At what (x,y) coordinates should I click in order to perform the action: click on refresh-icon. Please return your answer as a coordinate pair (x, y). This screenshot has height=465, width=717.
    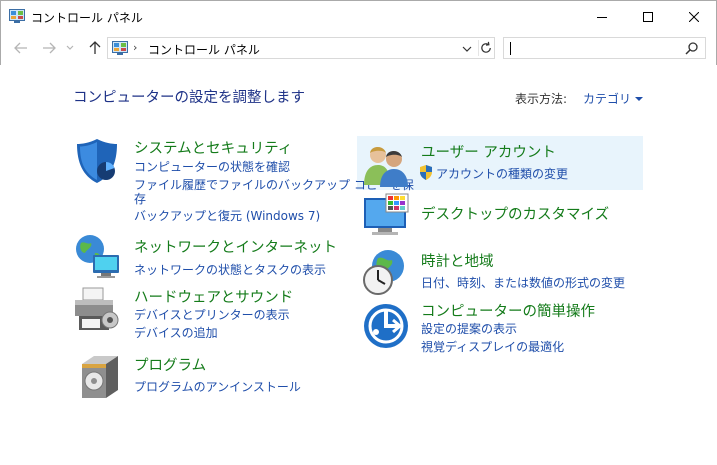
    Looking at the image, I should click on (486, 48).